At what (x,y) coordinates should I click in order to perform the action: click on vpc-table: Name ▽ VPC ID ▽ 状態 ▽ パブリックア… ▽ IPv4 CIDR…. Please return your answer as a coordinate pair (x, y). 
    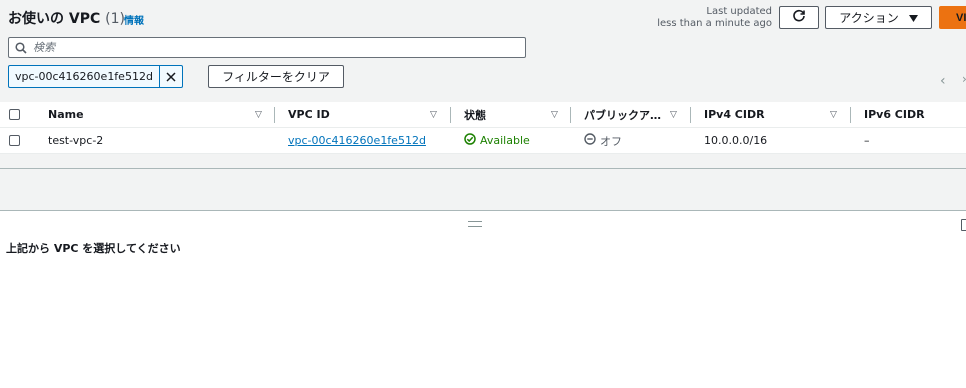
    Looking at the image, I should click on (483, 128).